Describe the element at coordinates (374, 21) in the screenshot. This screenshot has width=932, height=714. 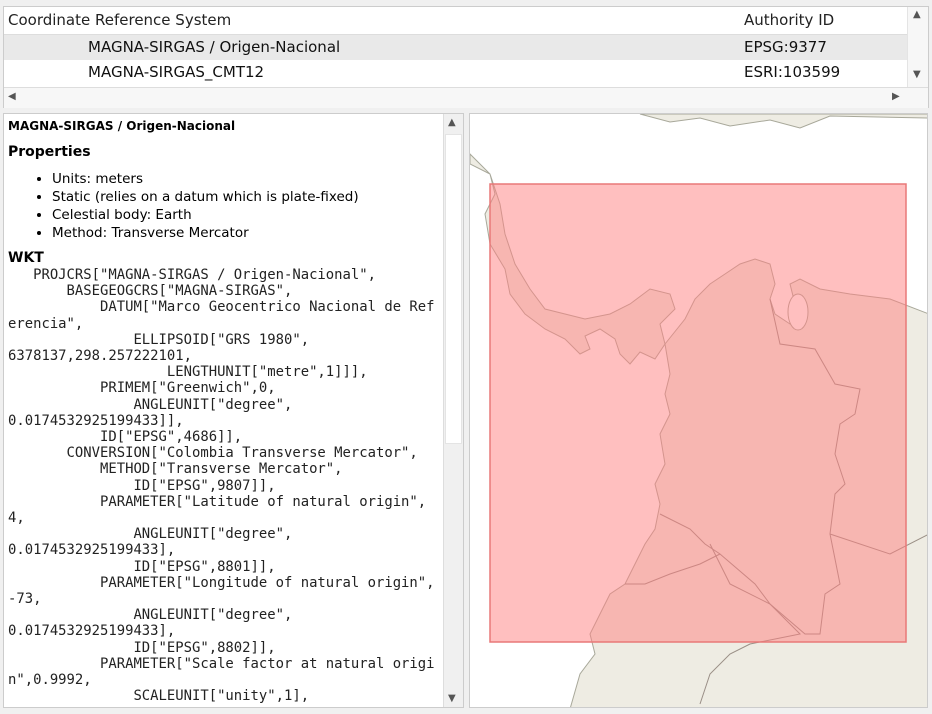
I see `header-crs: Coordinate Reference System` at that location.